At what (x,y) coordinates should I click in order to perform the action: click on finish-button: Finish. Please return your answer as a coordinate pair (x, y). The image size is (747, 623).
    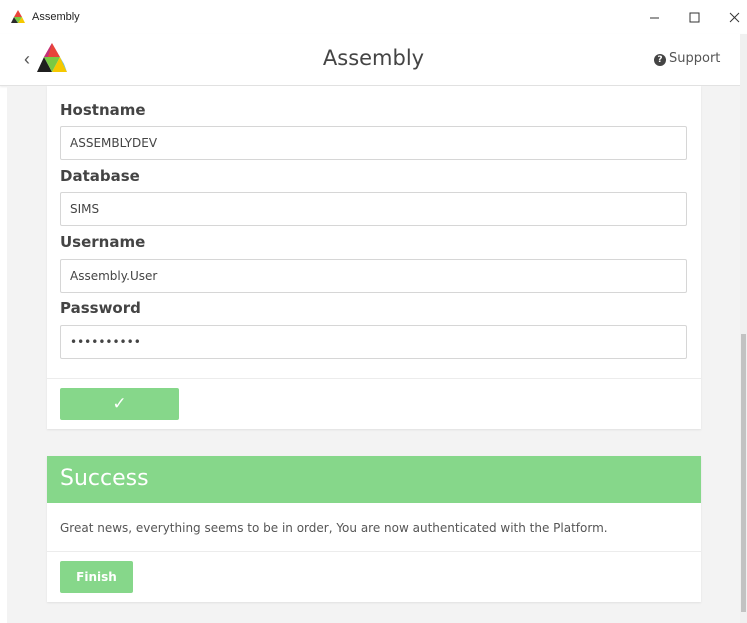
    Looking at the image, I should click on (96, 577).